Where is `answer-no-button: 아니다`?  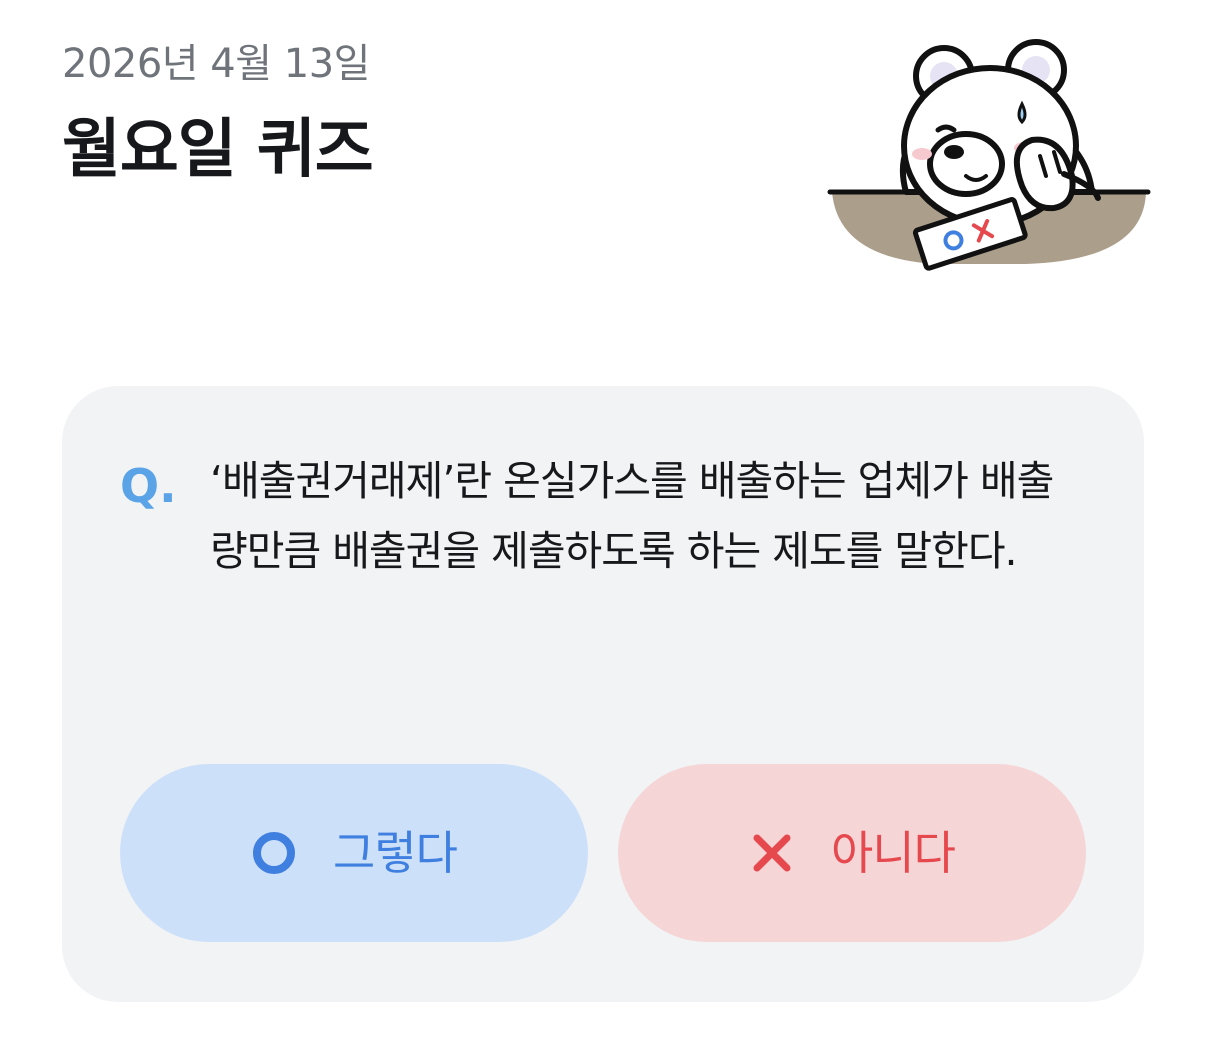 answer-no-button: 아니다 is located at coordinates (852, 853).